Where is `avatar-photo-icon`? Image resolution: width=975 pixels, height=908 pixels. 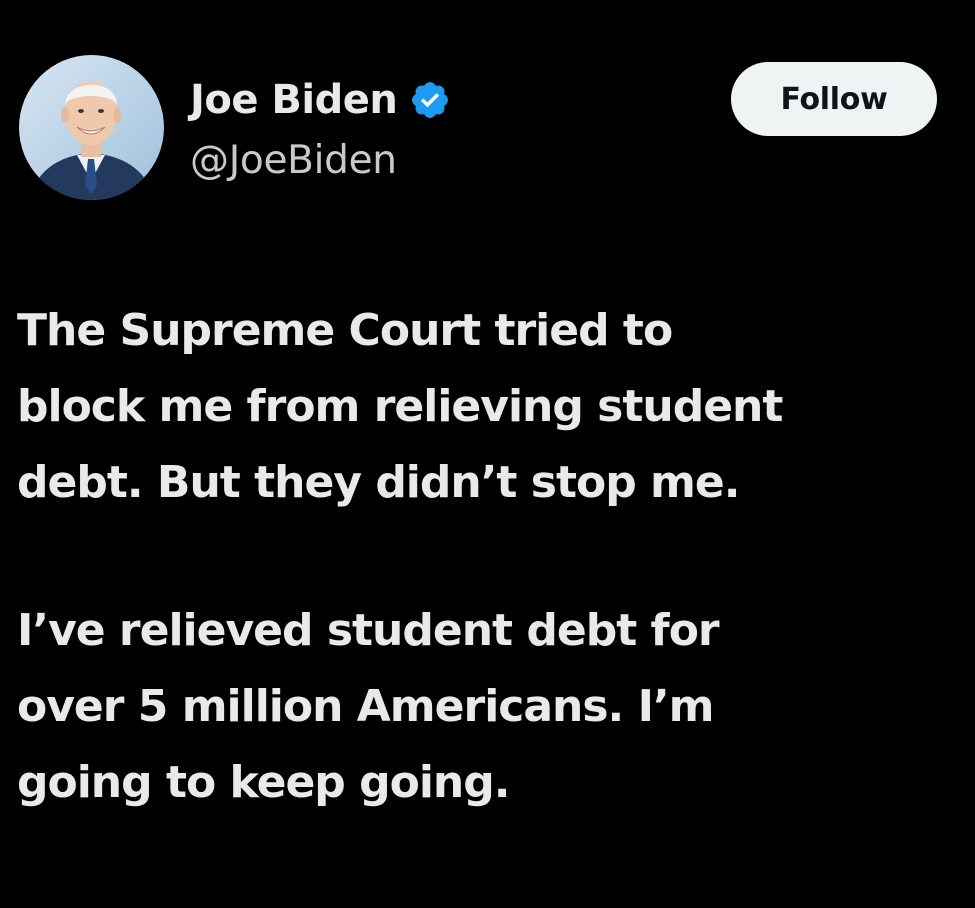
avatar-photo-icon is located at coordinates (91, 127).